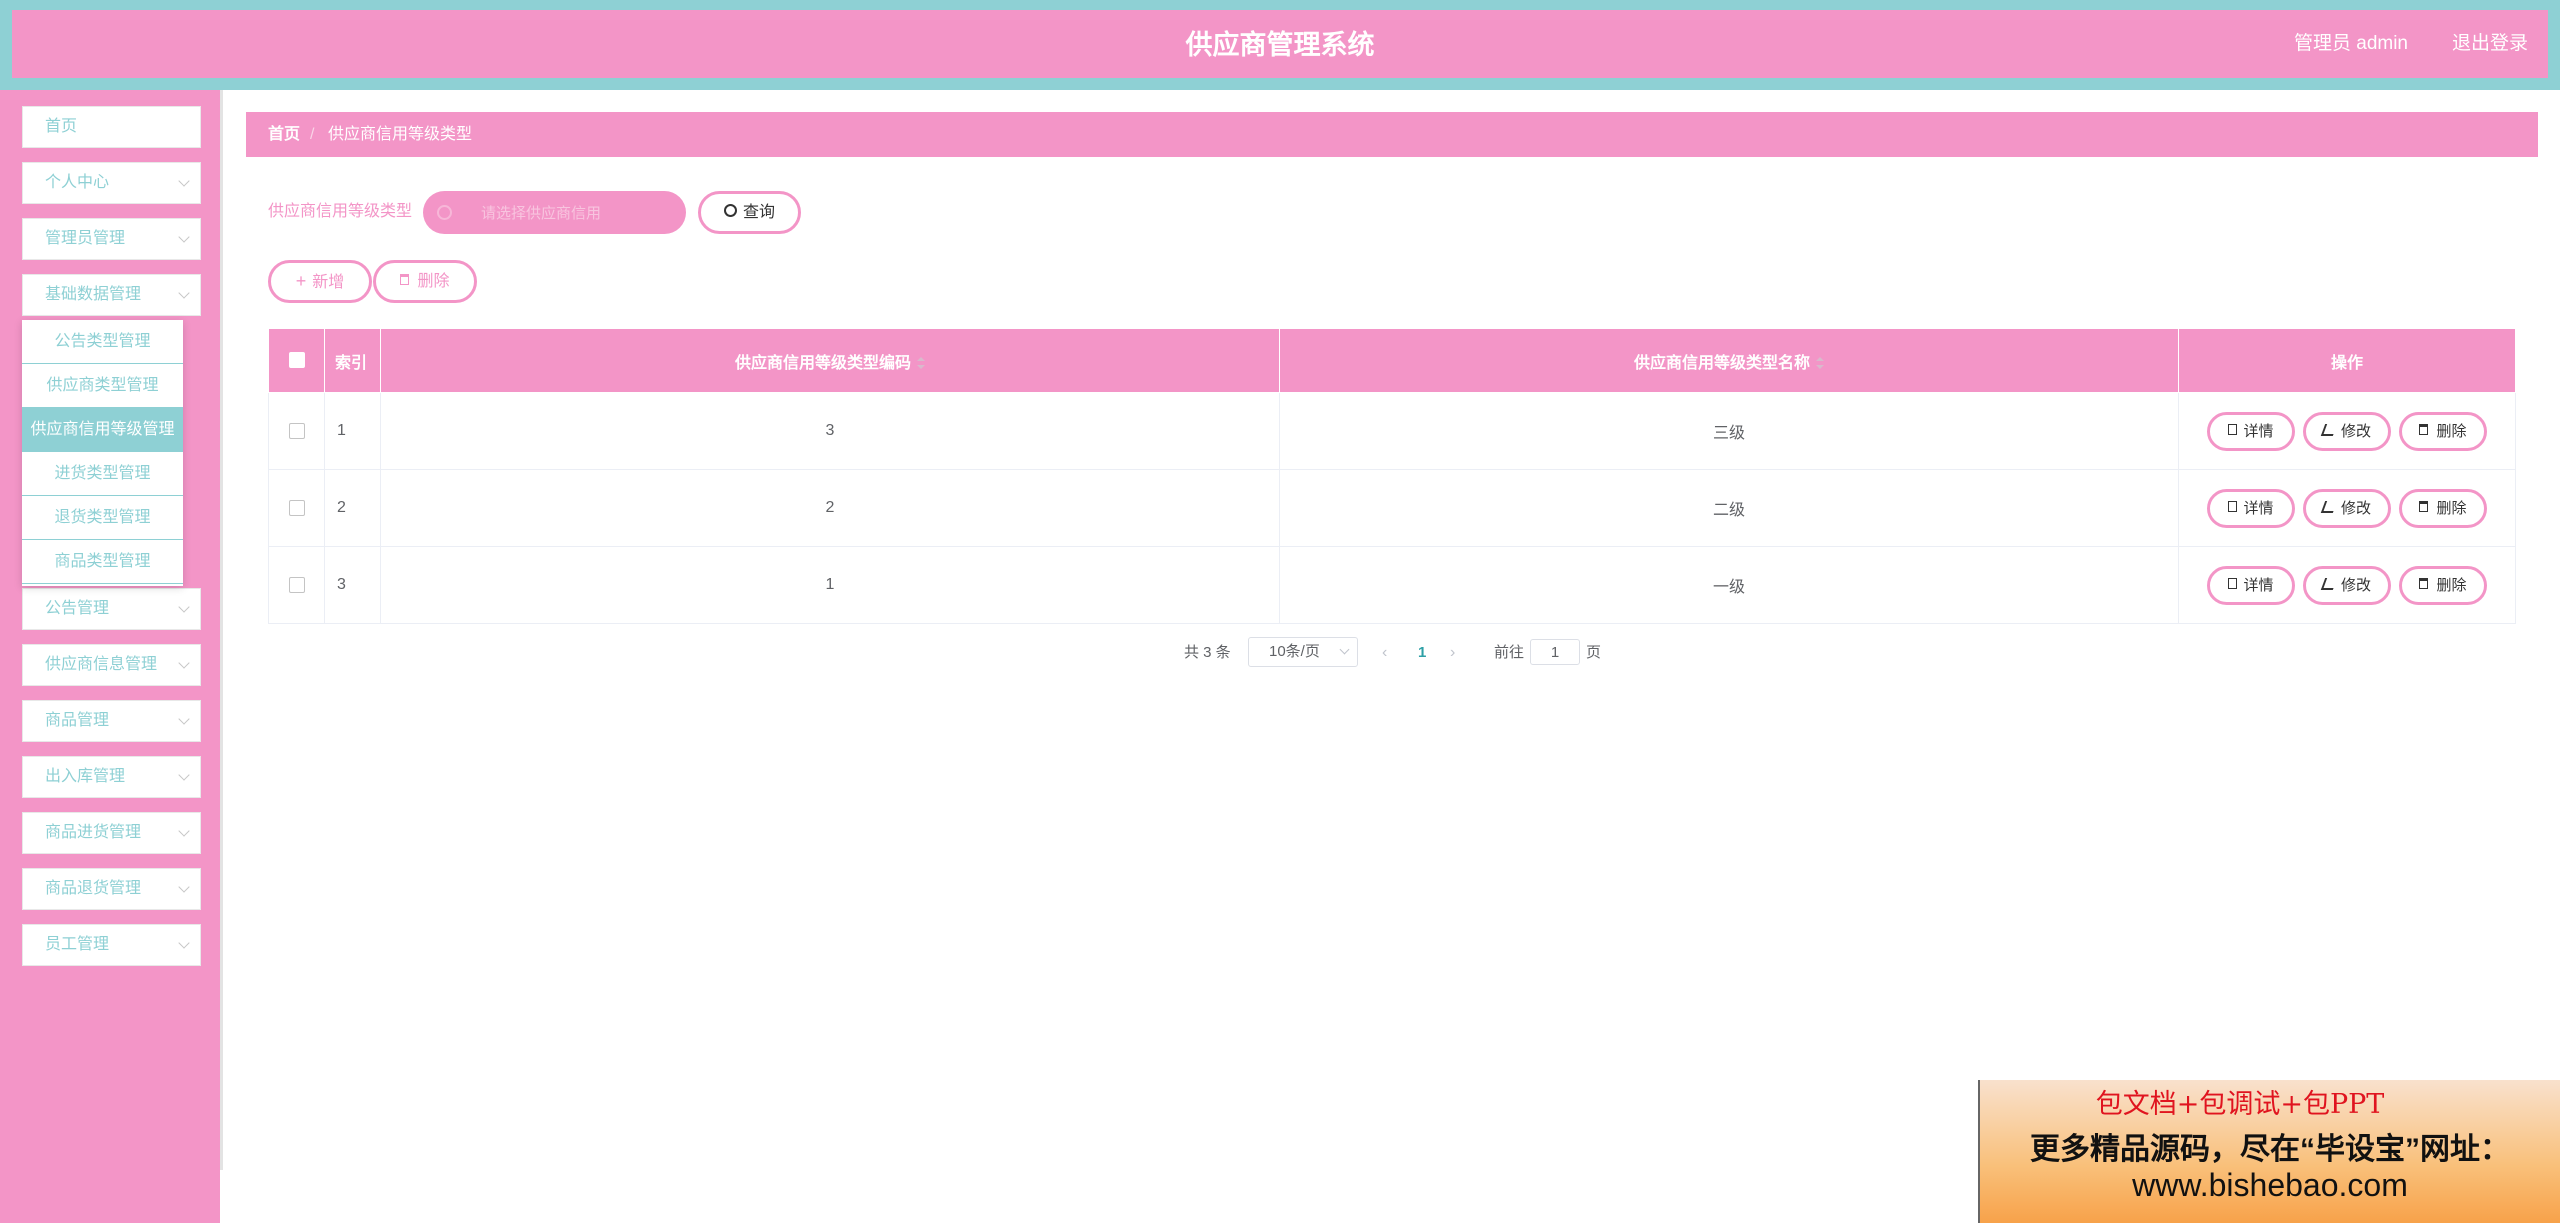  I want to click on cell-index: 2, so click(352, 508).